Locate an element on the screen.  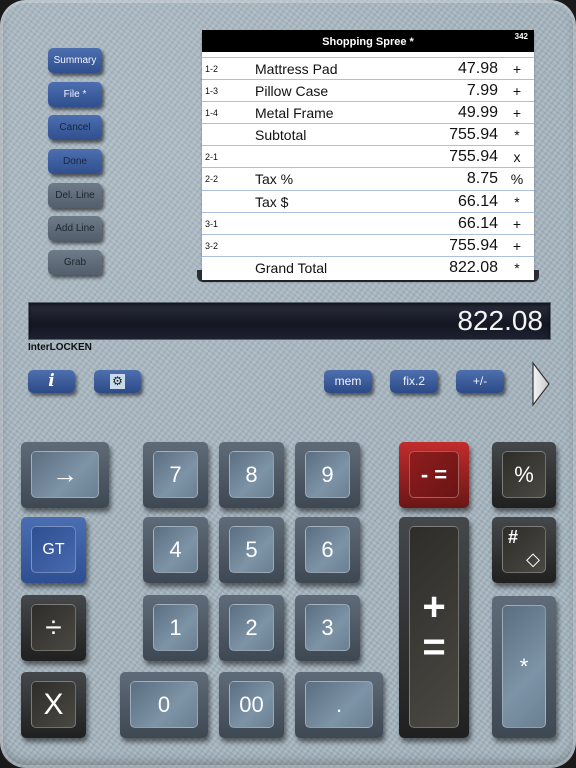
key-label: 00 is located at coordinates (251, 704).